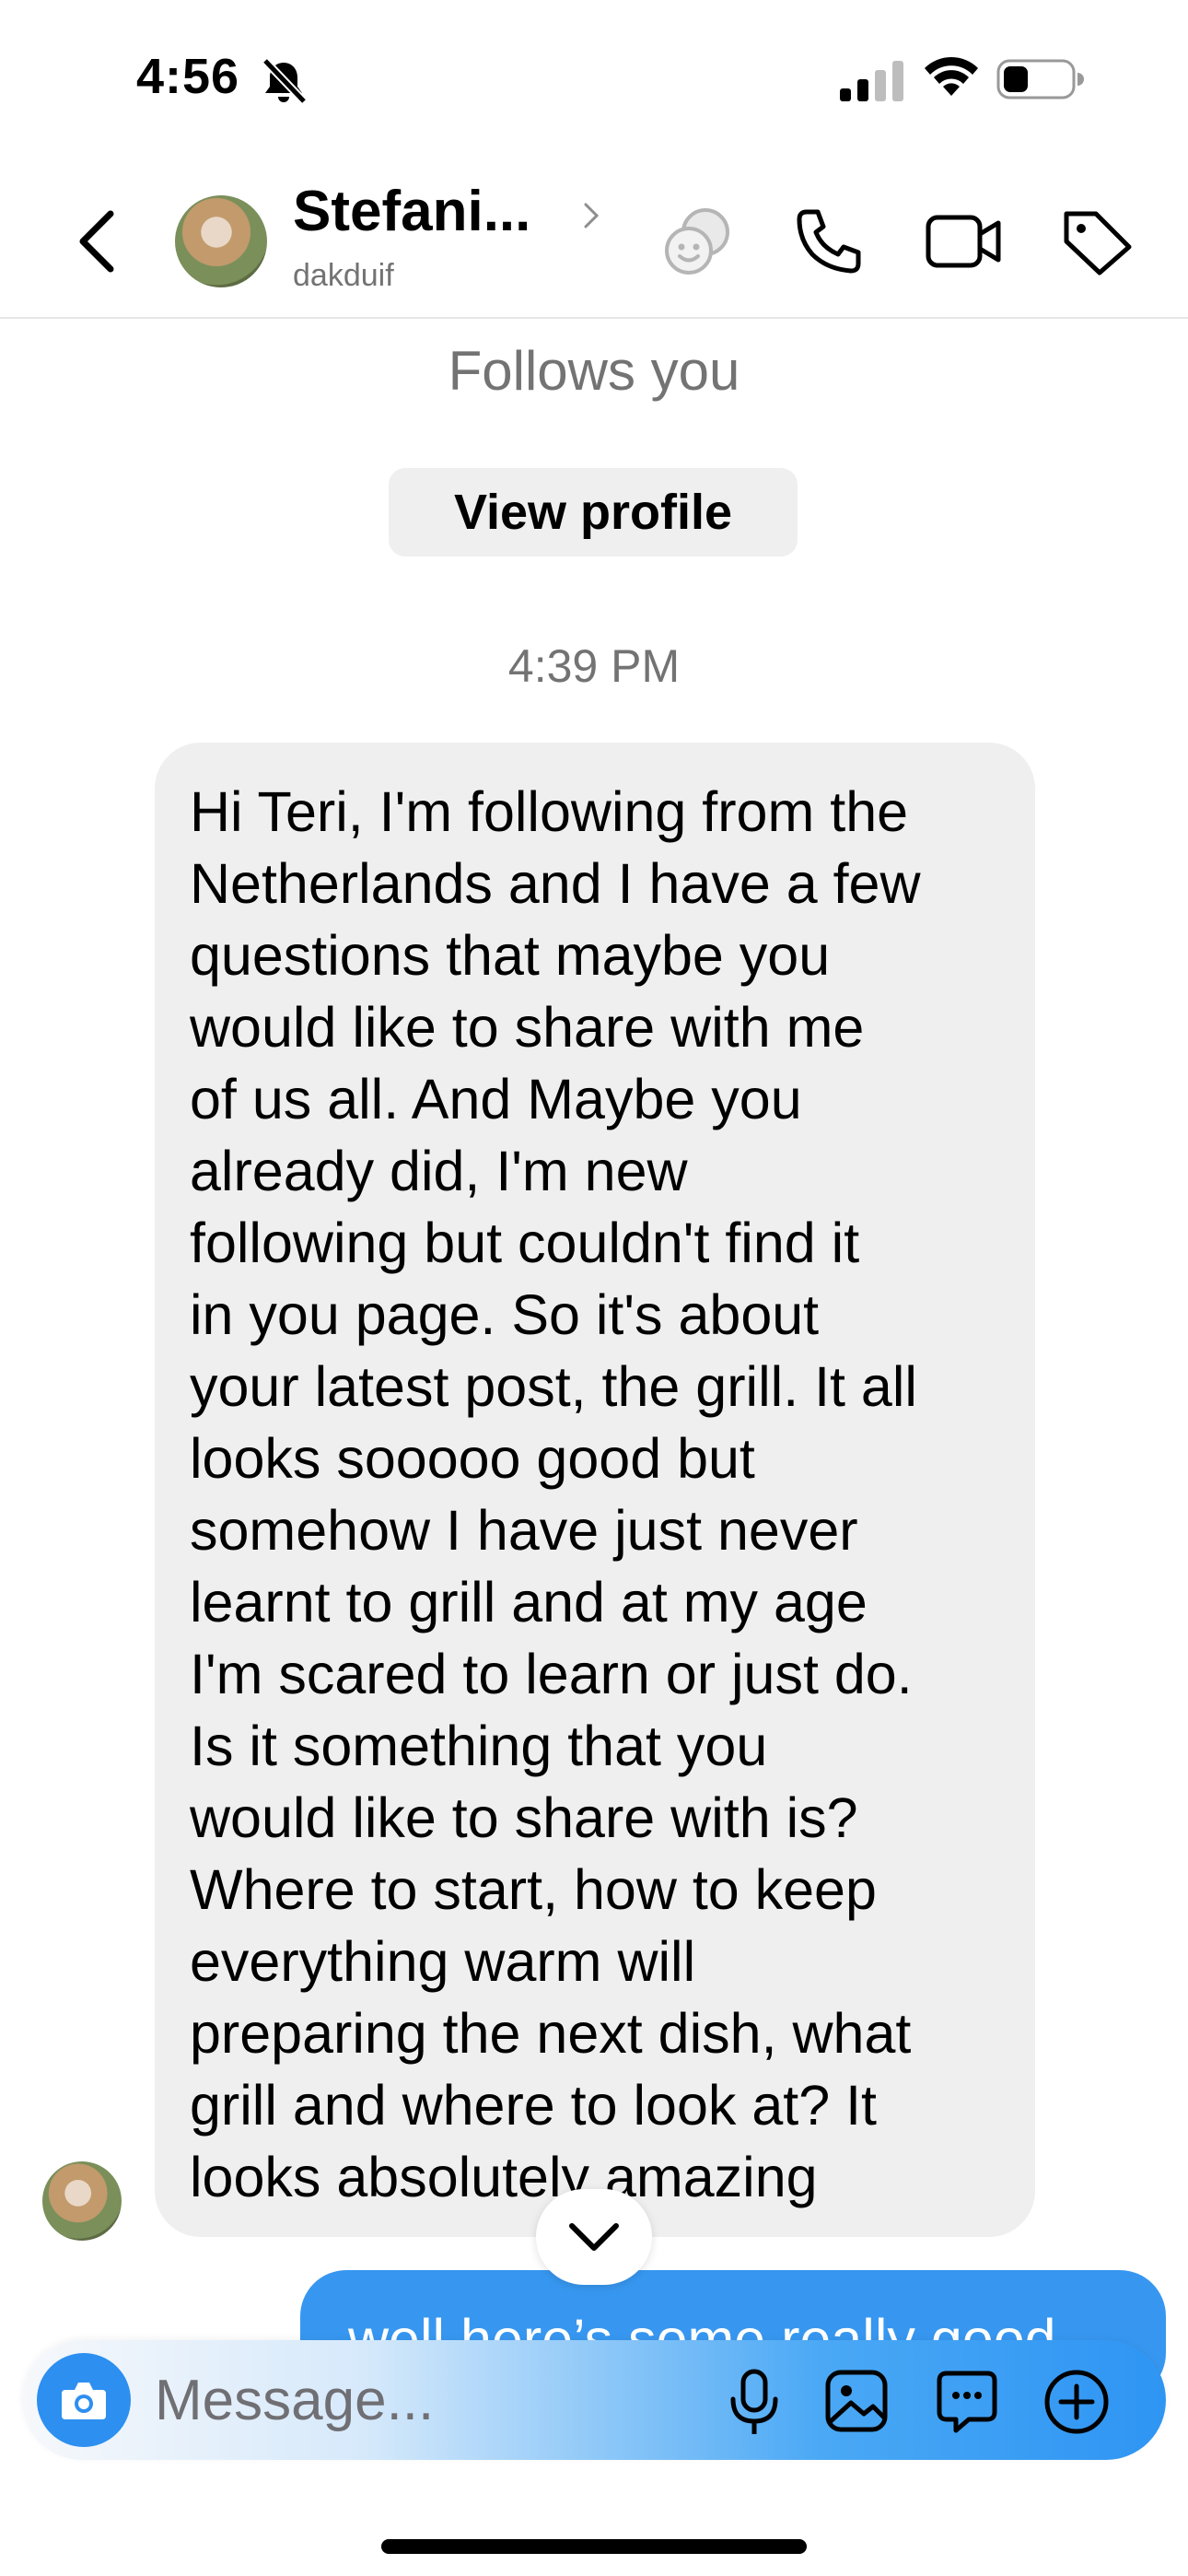 The width and height of the screenshot is (1188, 2576). What do you see at coordinates (594, 666) in the screenshot?
I see `message-timestamp: 4:39 PM` at bounding box center [594, 666].